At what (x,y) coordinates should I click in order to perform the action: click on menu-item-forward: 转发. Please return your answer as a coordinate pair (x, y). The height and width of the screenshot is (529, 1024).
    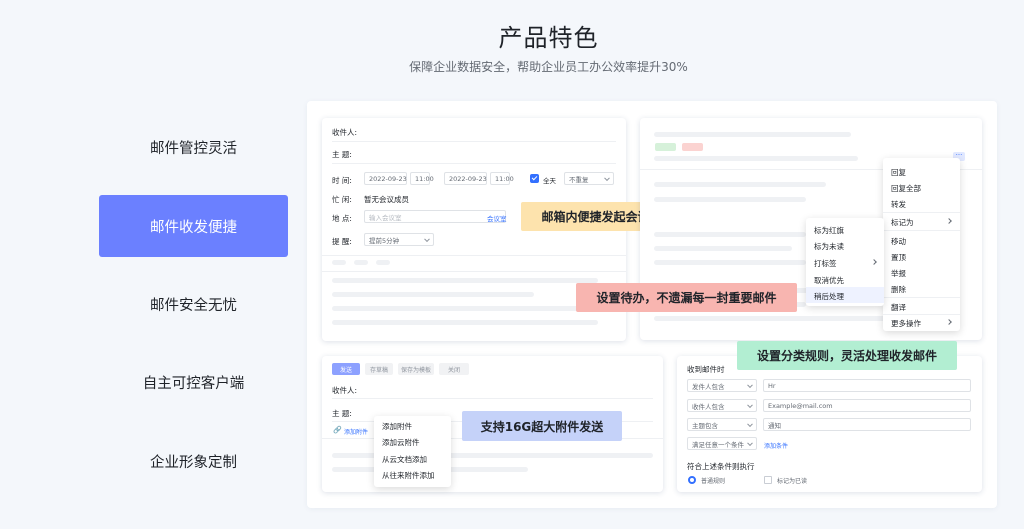
    Looking at the image, I should click on (898, 204).